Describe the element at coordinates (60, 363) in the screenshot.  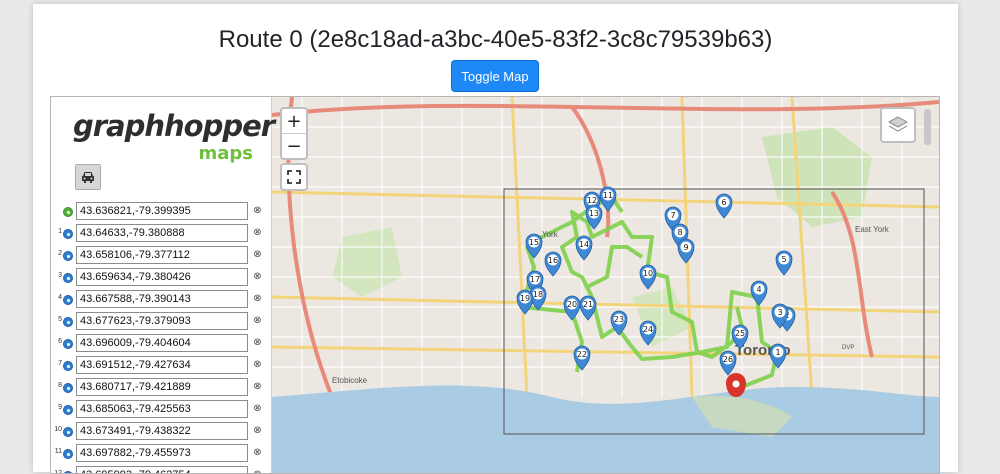
I see `waypoint-number: 7` at that location.